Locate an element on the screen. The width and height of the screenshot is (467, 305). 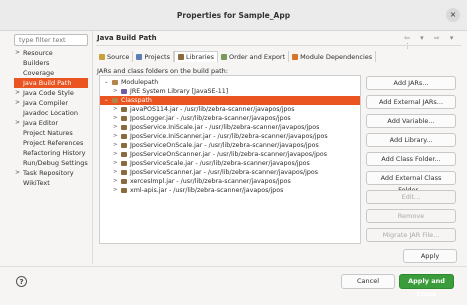
sidebar-item: Javadoc Location is located at coordinates (51, 113).